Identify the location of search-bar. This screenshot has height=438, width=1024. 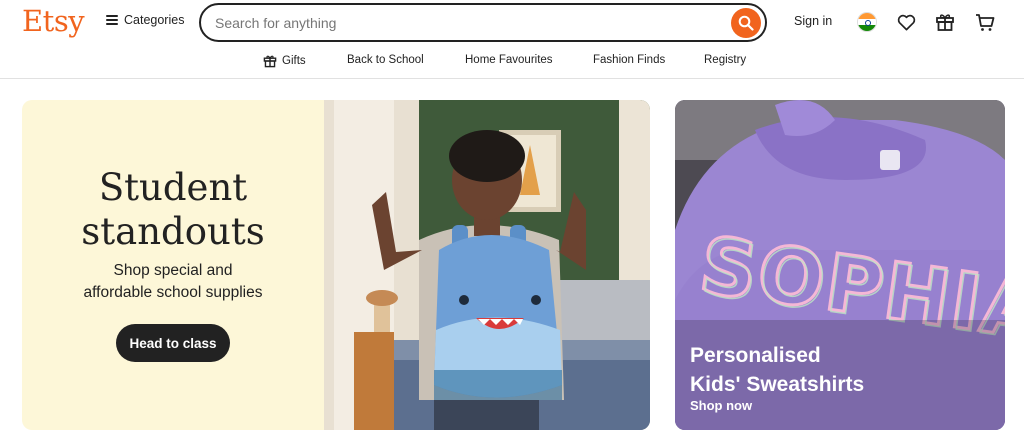
(483, 22).